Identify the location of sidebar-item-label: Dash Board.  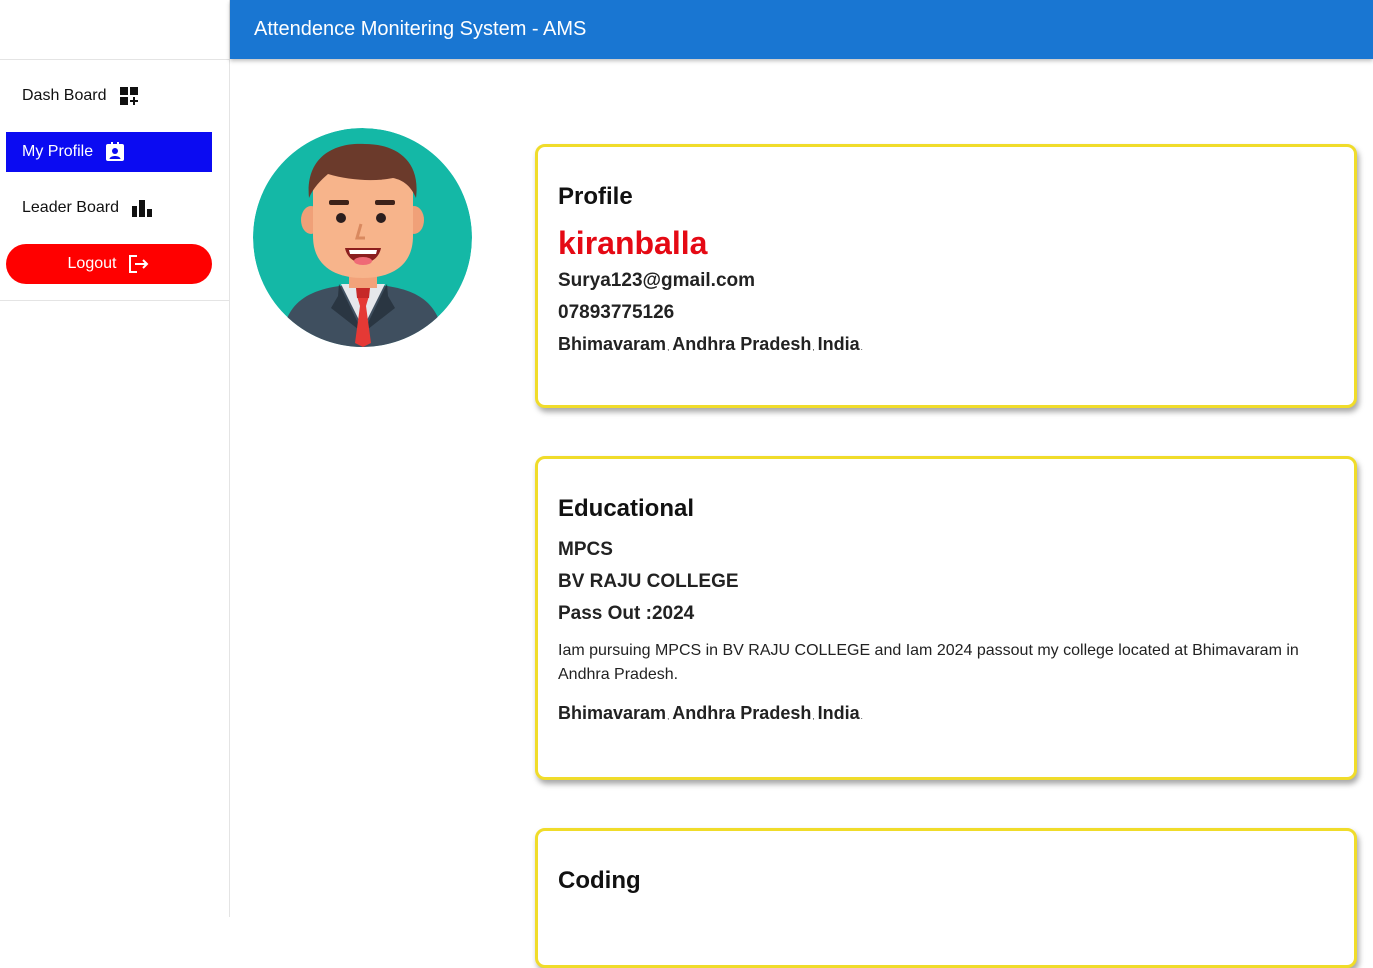
(64, 95).